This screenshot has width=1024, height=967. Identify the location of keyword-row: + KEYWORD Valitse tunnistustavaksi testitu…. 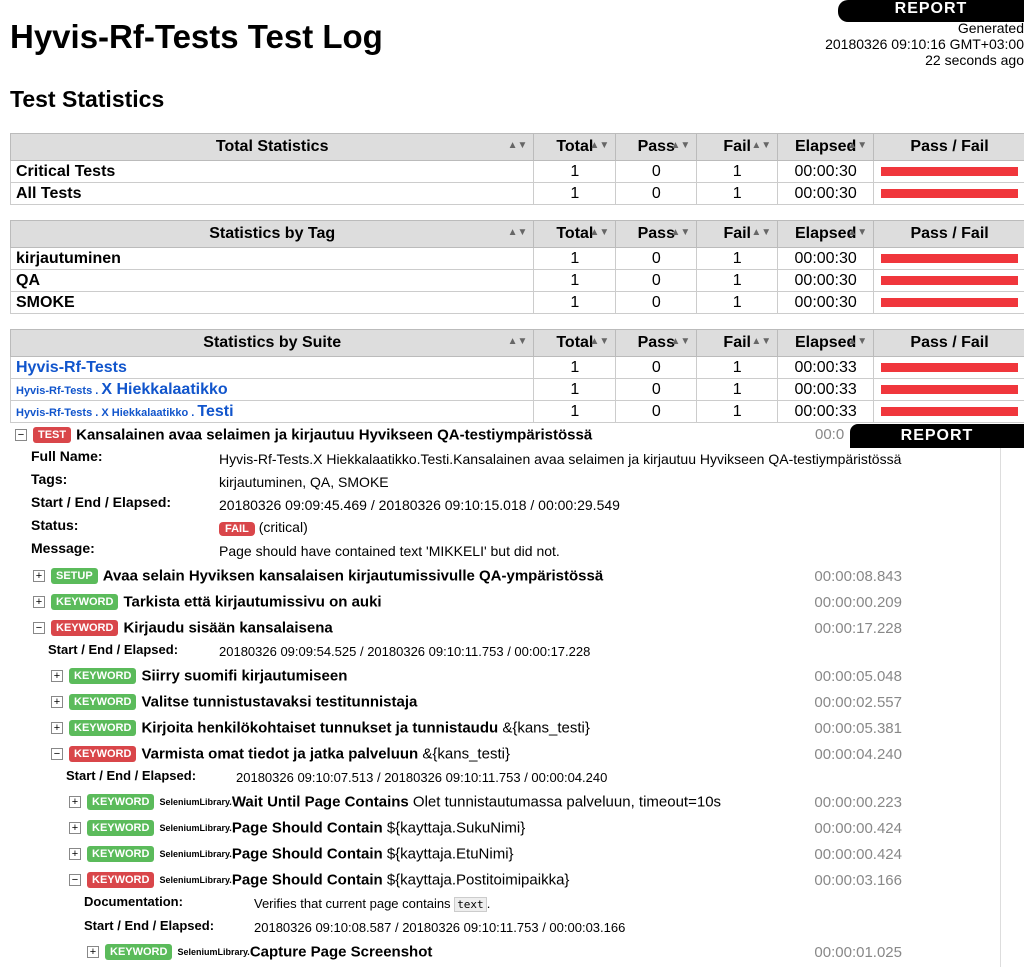
(234, 702).